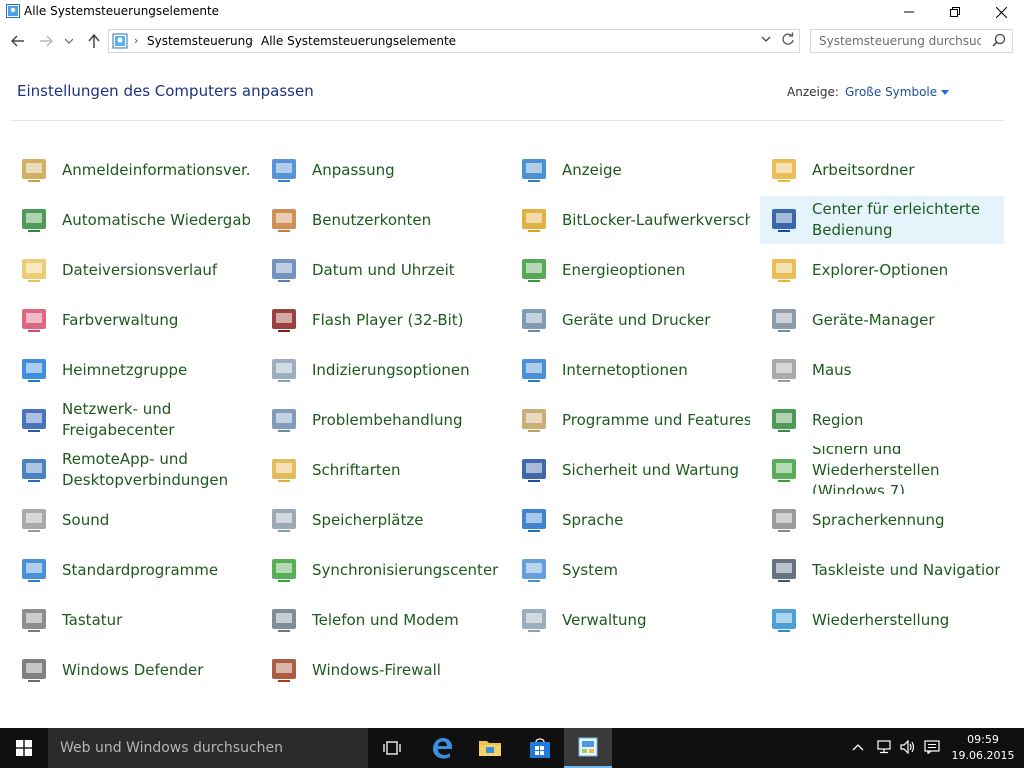 This screenshot has height=768, width=1024. What do you see at coordinates (406, 470) in the screenshot?
I see `control-panel-item-label: Schriftarten` at bounding box center [406, 470].